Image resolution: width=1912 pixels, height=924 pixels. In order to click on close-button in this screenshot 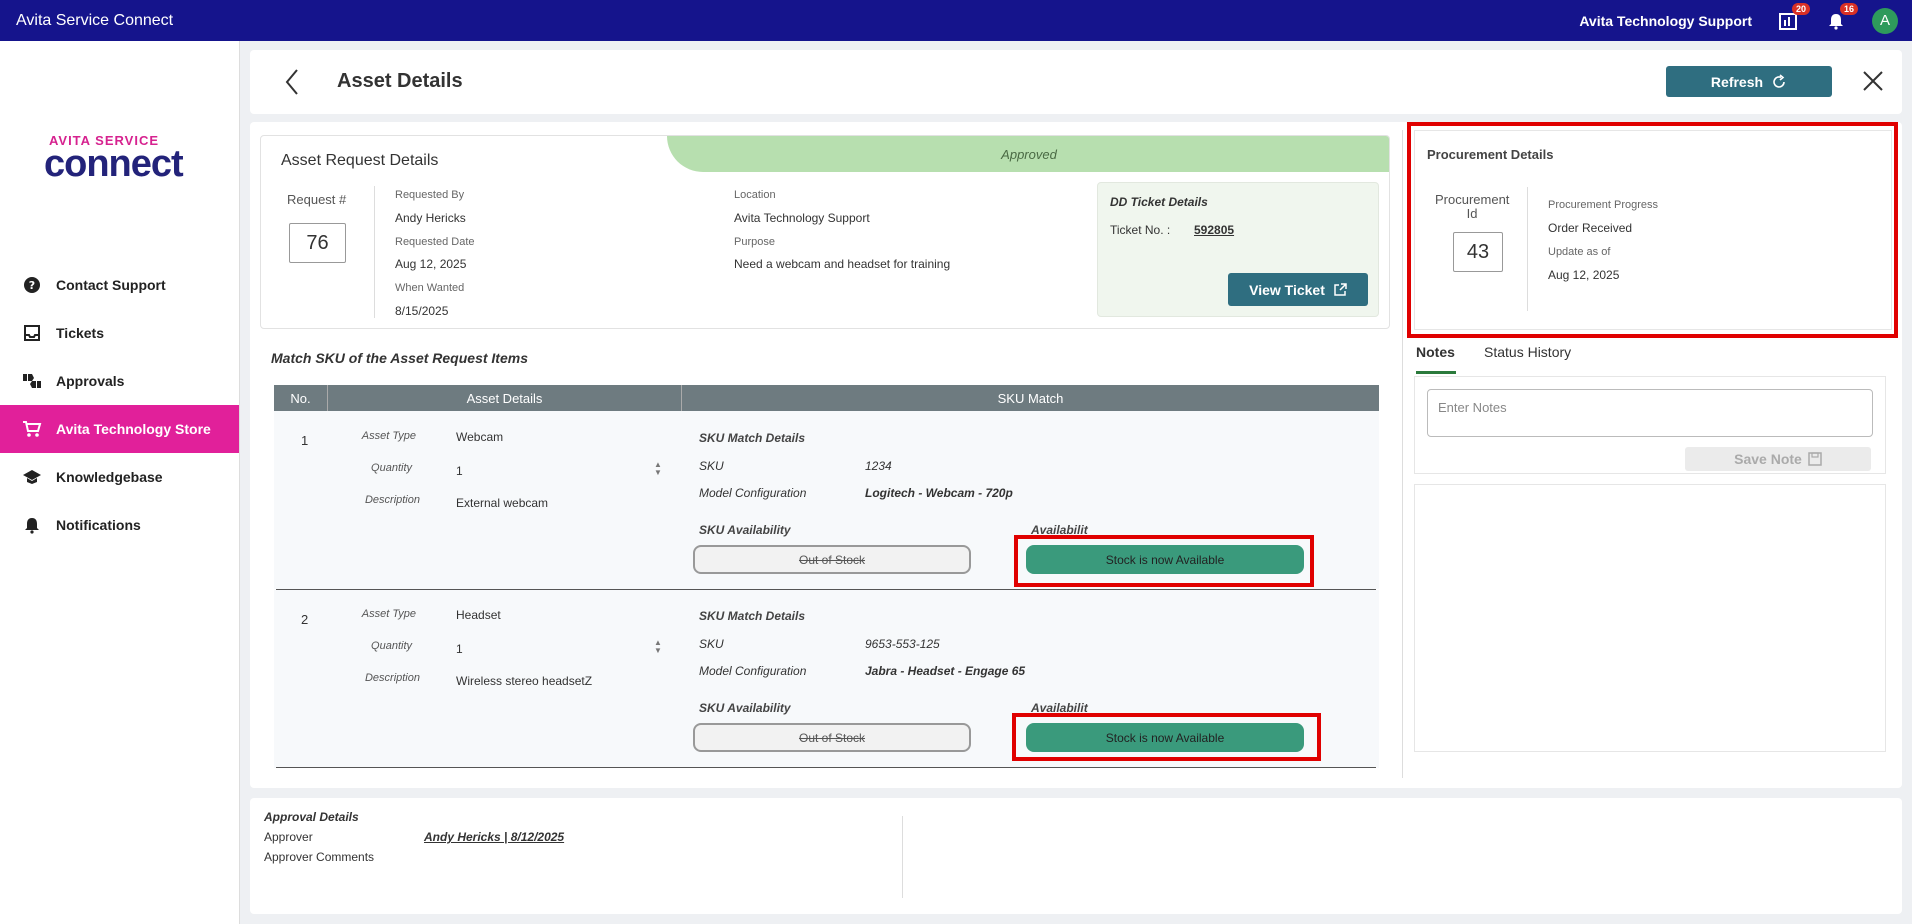, I will do `click(1873, 83)`.